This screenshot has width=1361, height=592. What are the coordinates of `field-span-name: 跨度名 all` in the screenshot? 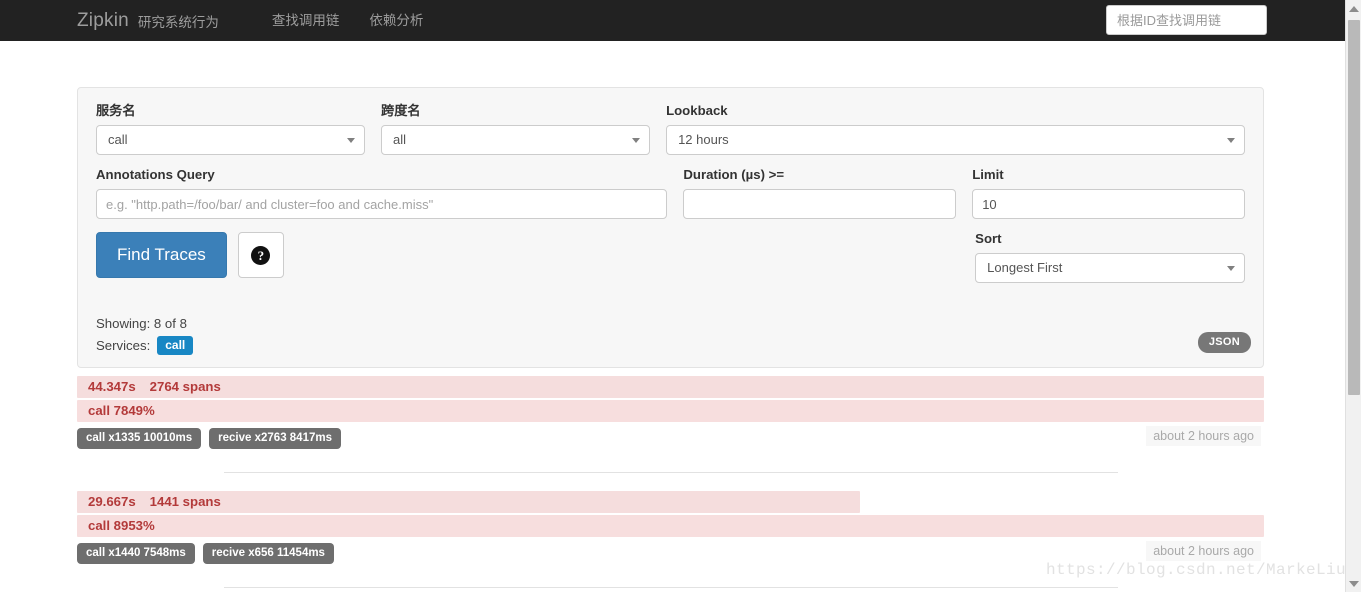 It's located at (515, 128).